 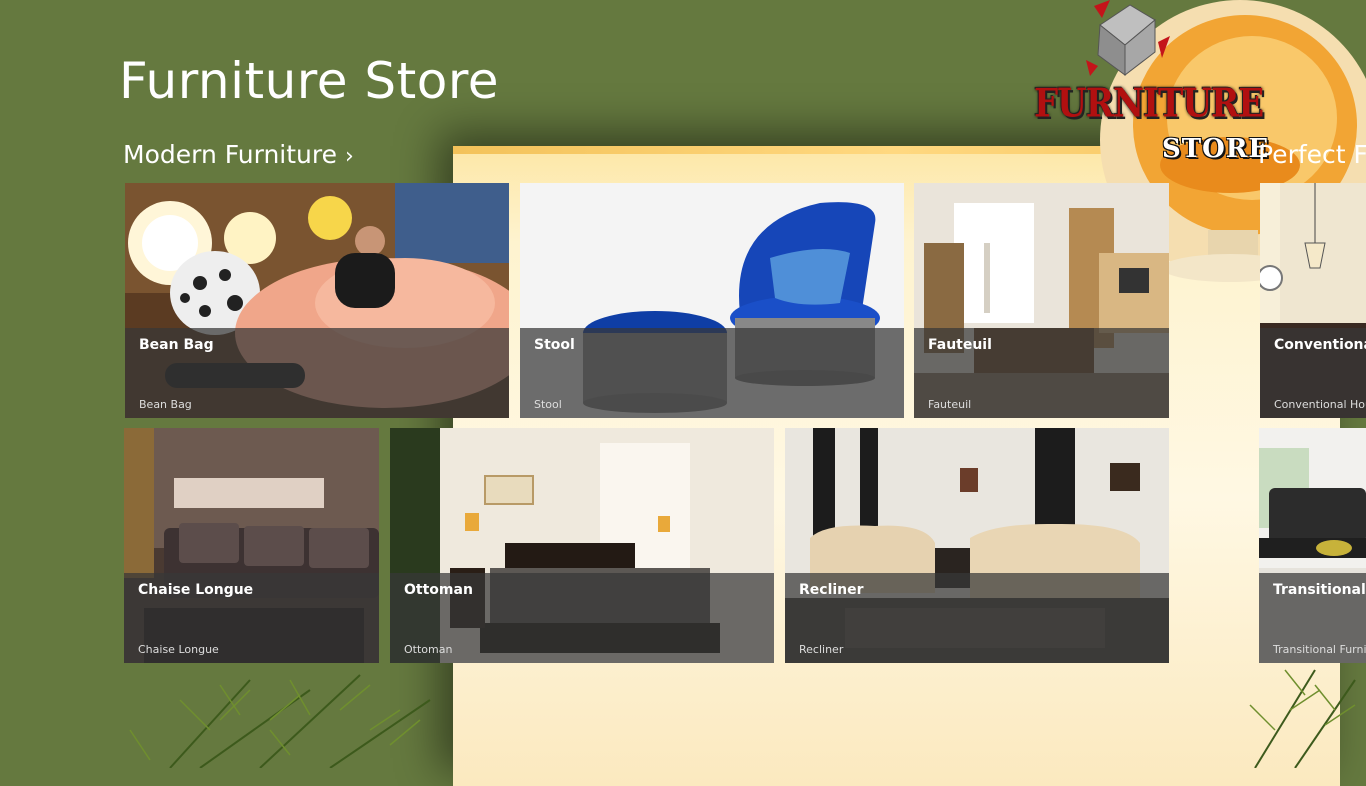 What do you see at coordinates (1149, 104) in the screenshot?
I see `logo-wordmark: FURNITURE` at bounding box center [1149, 104].